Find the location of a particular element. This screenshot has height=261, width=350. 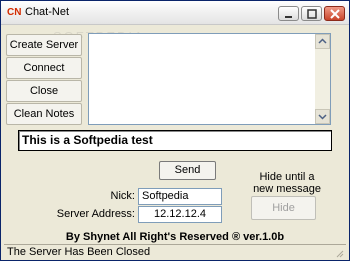

maximize-button is located at coordinates (311, 13).